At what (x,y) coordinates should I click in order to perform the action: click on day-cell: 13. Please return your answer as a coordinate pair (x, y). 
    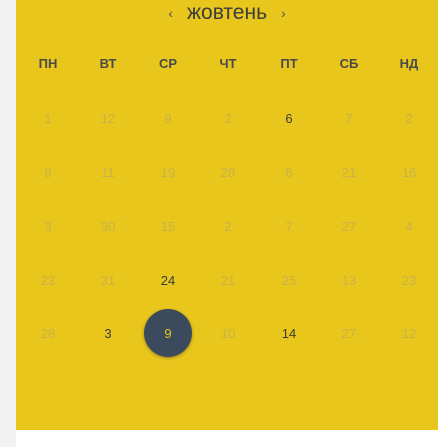
    Looking at the image, I should click on (349, 280).